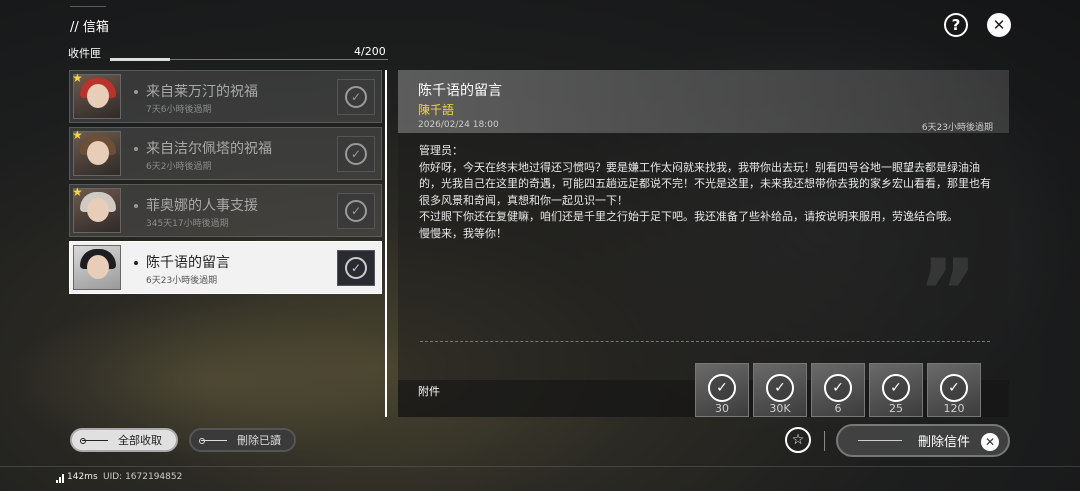  What do you see at coordinates (824, 441) in the screenshot?
I see `button-separator` at bounding box center [824, 441].